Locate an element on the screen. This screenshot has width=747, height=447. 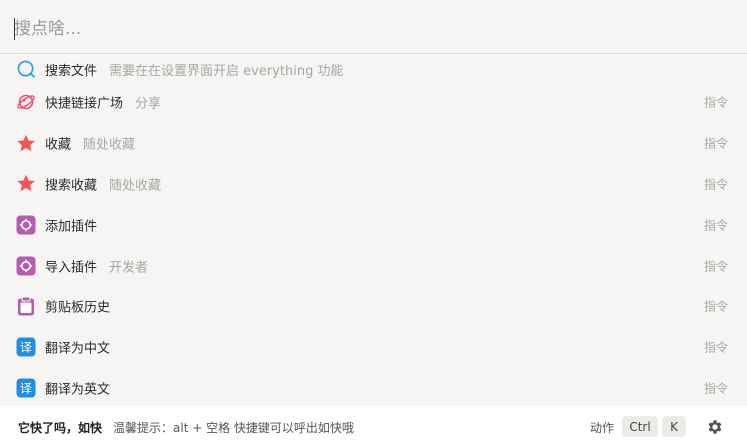
item-subtitle: 需要在在设置界面开启 everything 功能 is located at coordinates (226, 71).